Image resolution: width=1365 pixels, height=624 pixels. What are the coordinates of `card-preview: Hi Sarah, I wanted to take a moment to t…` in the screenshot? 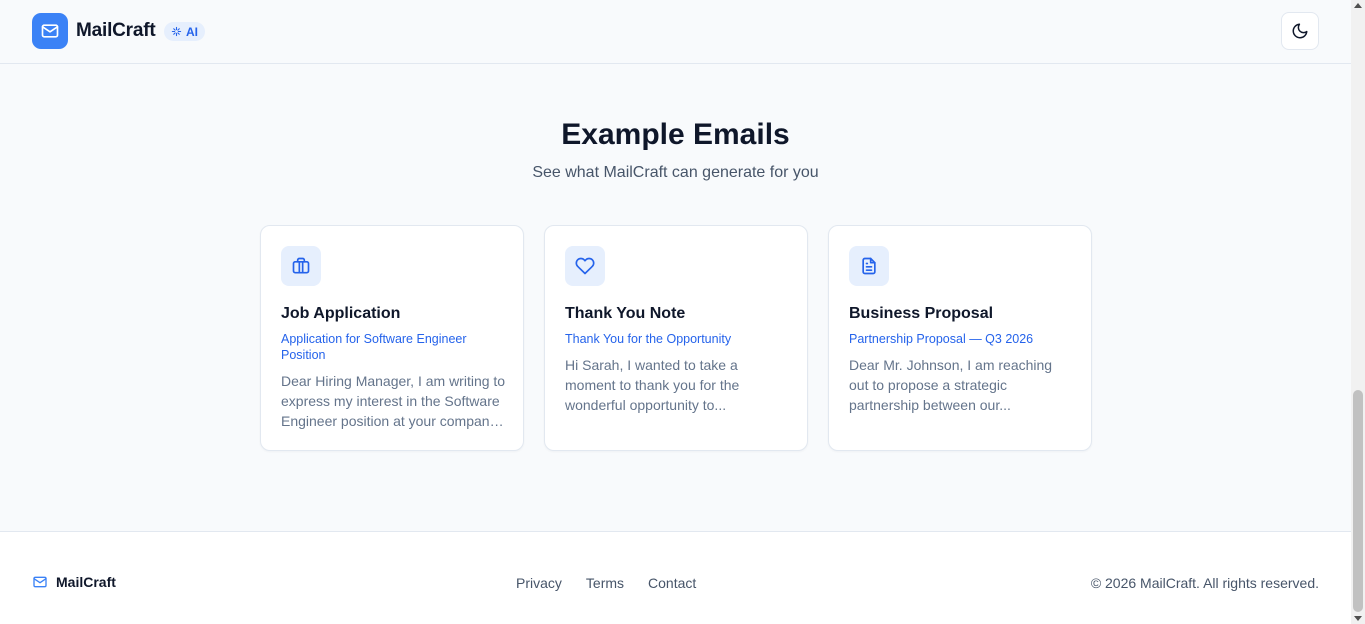 It's located at (652, 385).